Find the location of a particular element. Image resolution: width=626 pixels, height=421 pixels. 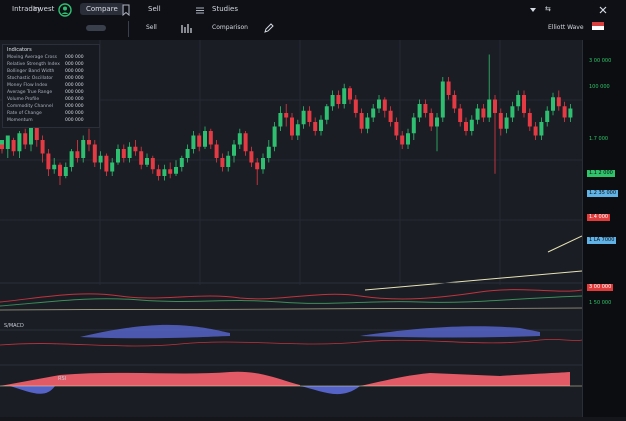

dropdown-icon is located at coordinates (533, 9).